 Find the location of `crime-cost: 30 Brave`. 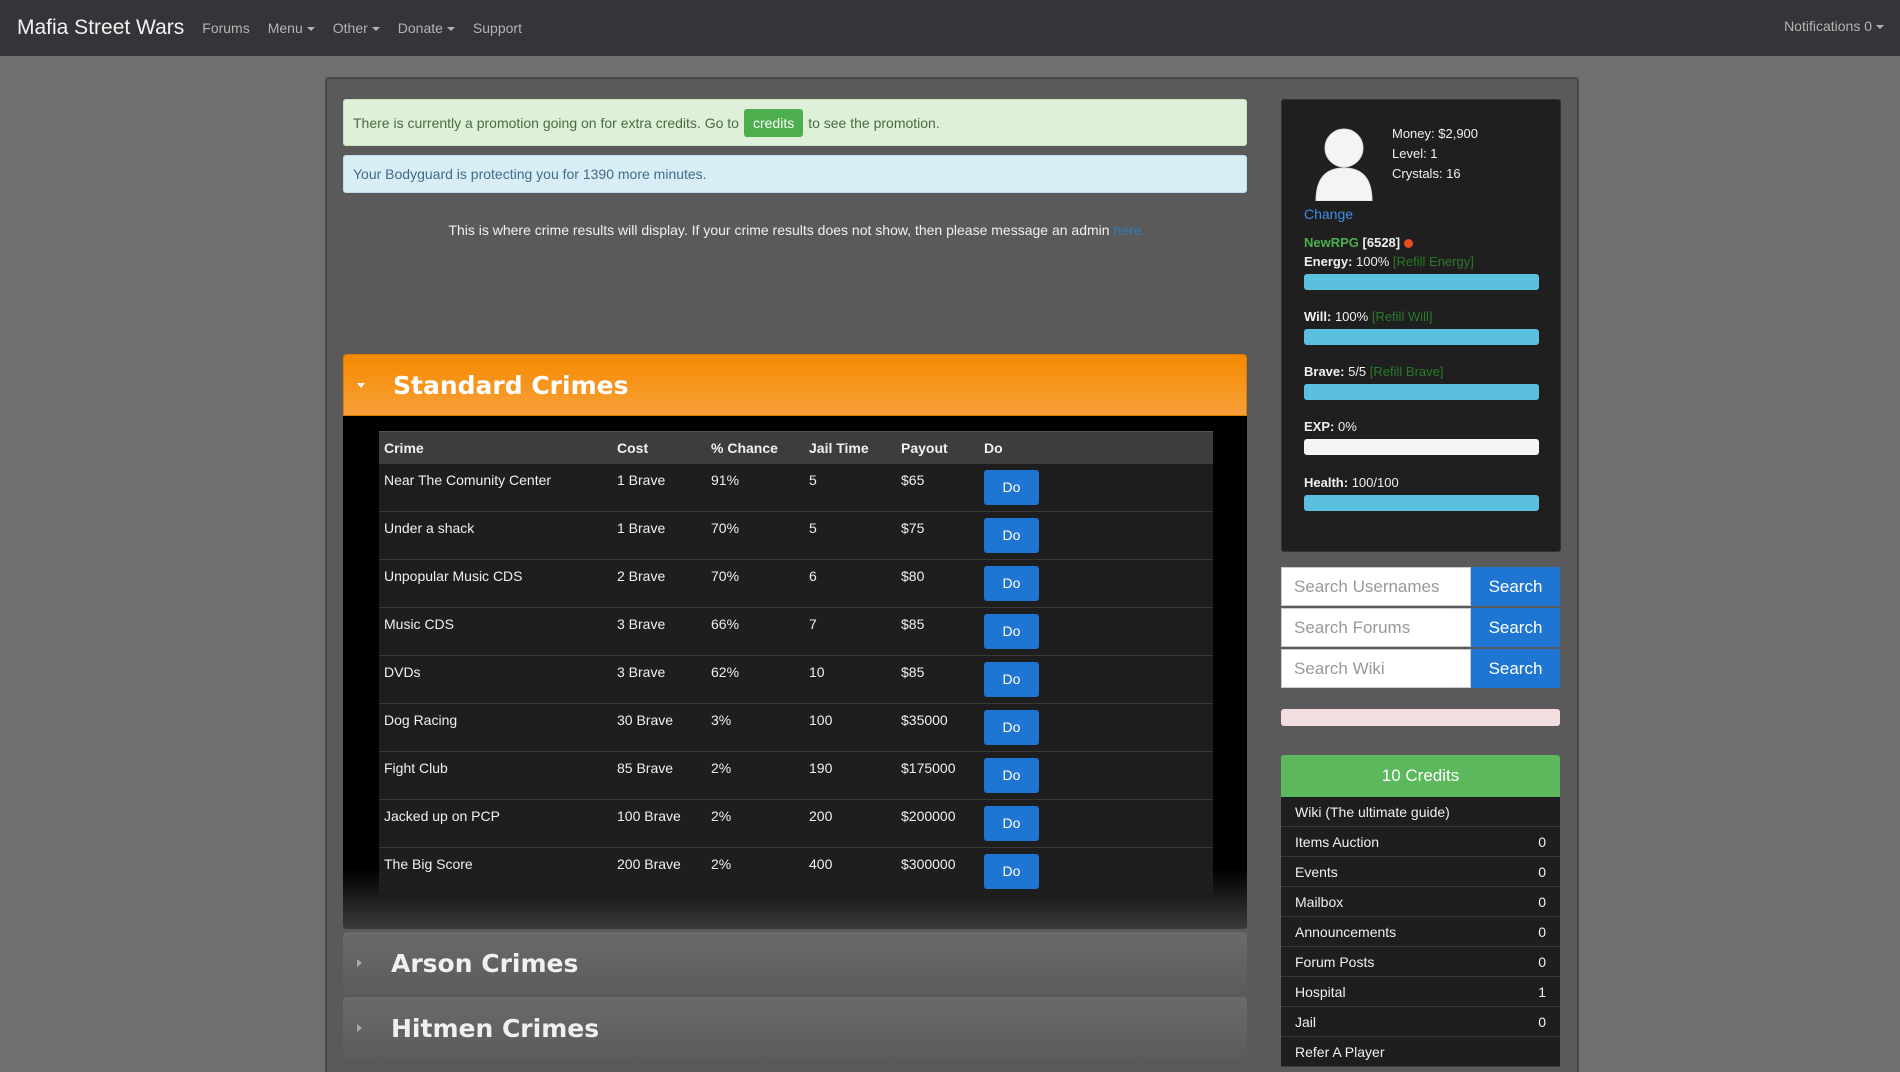

crime-cost: 30 Brave is located at coordinates (659, 727).